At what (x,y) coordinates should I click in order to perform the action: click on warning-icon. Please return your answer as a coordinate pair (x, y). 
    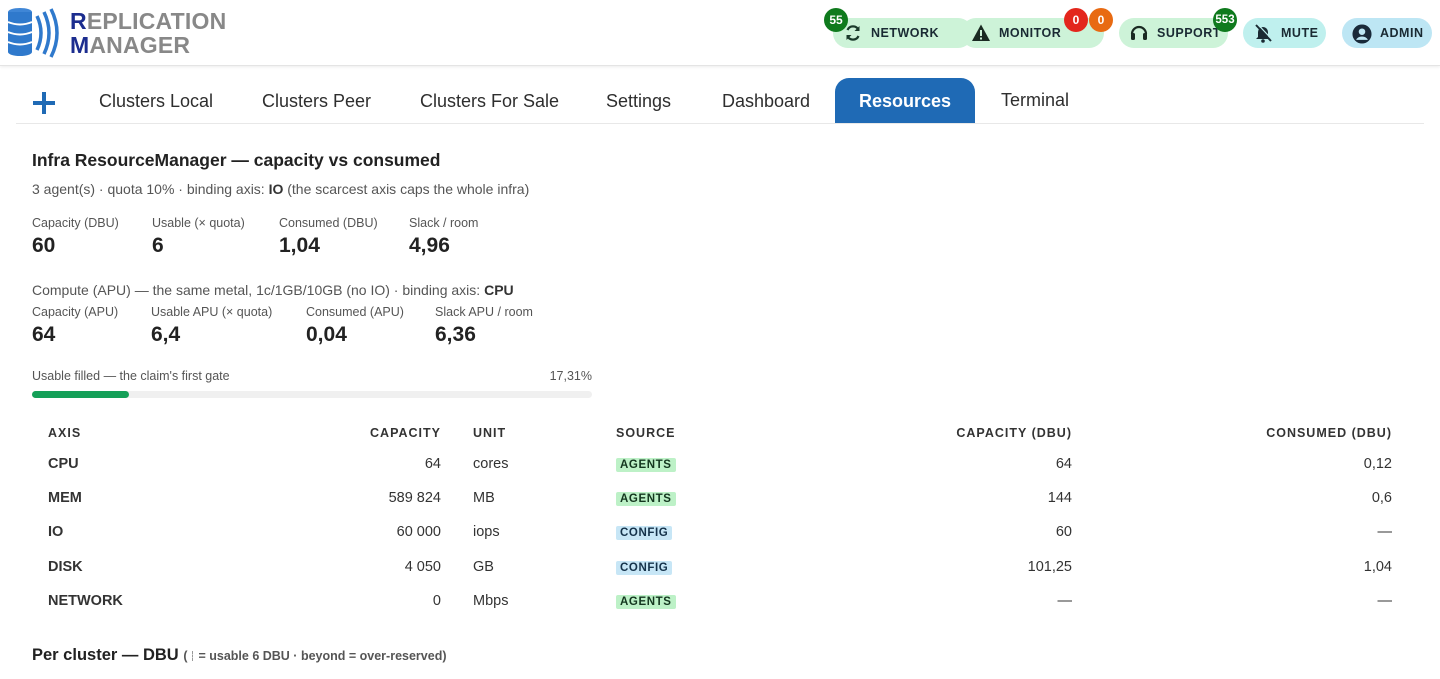
    Looking at the image, I should click on (981, 33).